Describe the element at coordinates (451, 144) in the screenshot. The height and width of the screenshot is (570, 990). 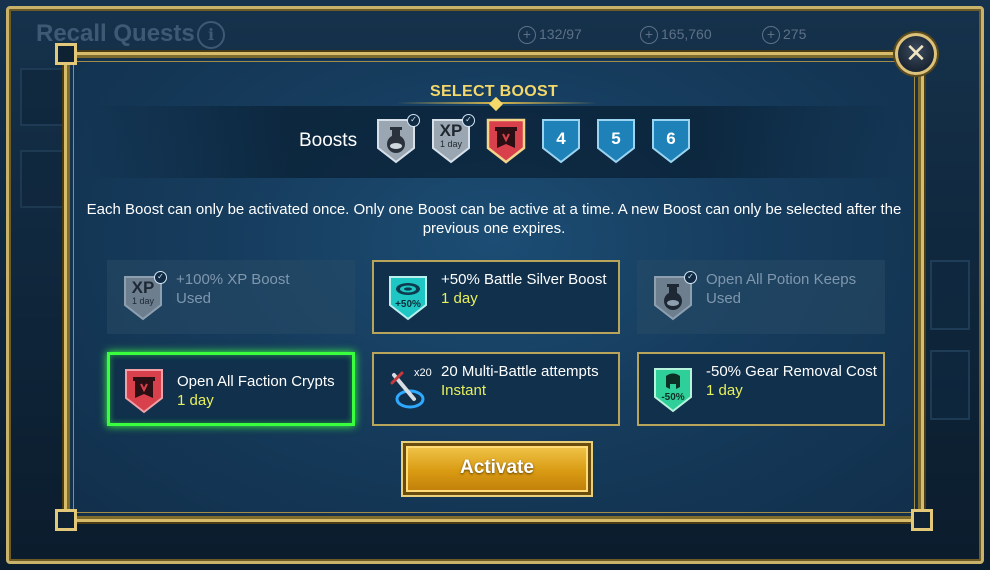
I see `xp-icon-sub: 1 day` at that location.